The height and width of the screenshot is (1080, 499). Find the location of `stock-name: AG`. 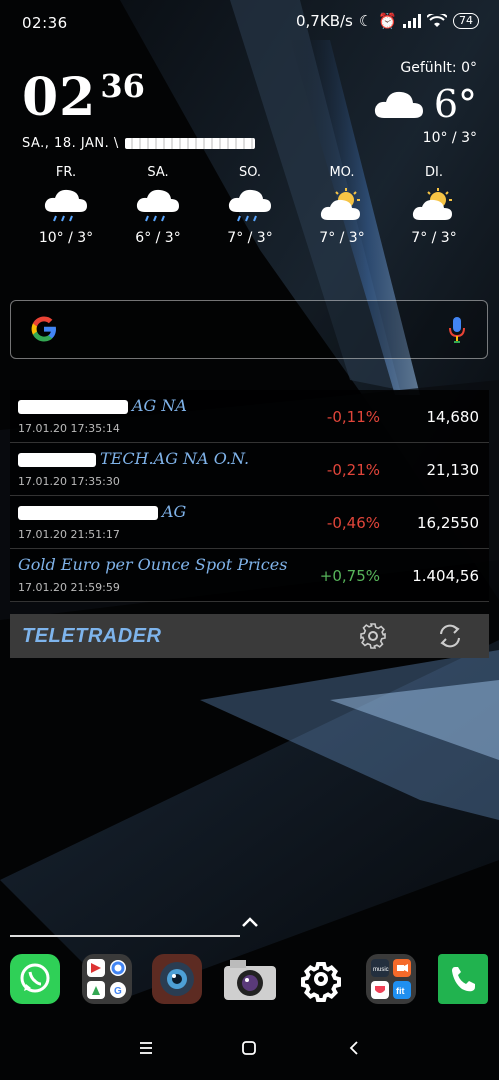

stock-name: AG is located at coordinates (174, 511).